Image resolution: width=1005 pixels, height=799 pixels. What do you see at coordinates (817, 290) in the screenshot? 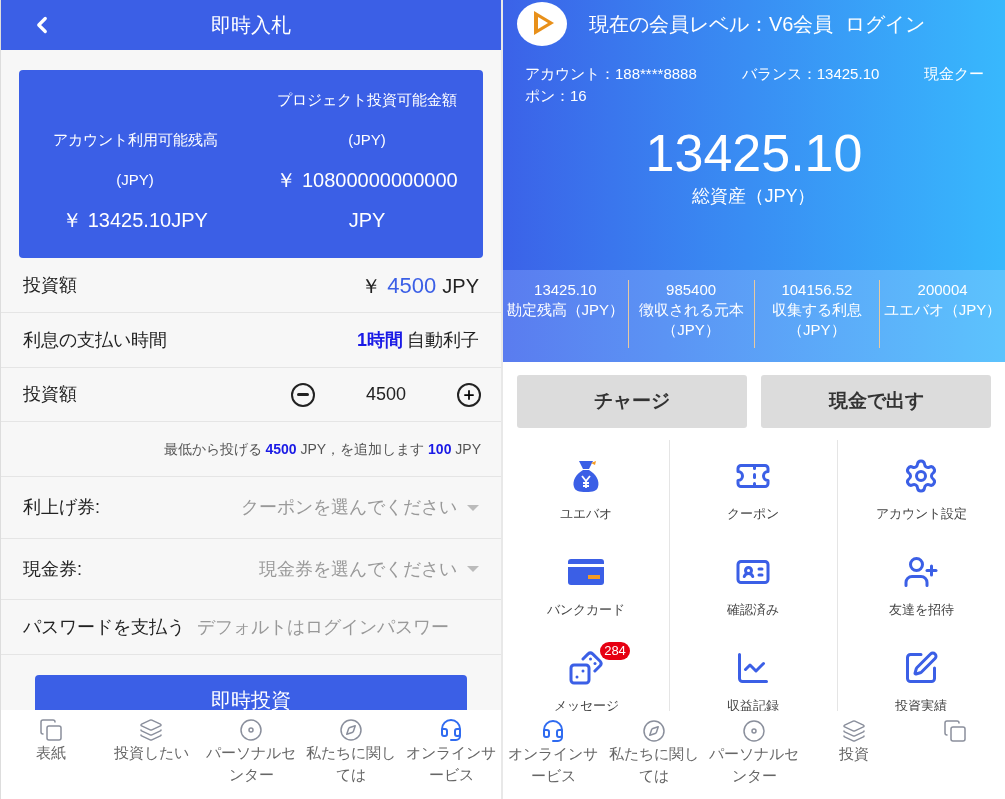
I see `stat-value: 104156.52` at bounding box center [817, 290].